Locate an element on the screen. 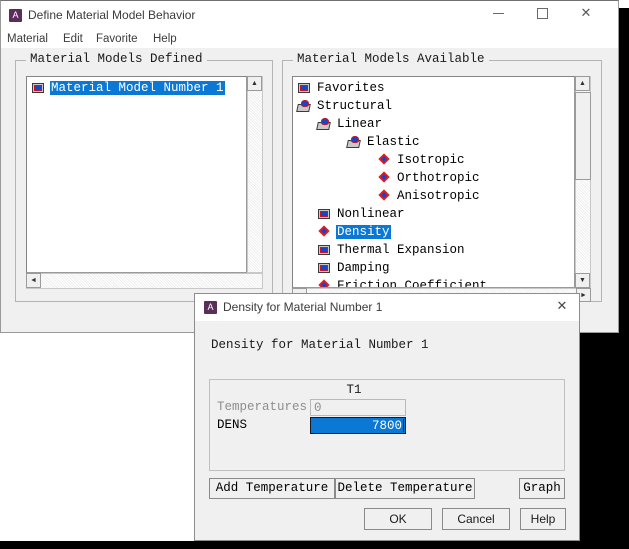 Image resolution: width=629 pixels, height=549 pixels. material-models-available-label: Material Models Available is located at coordinates (391, 59).